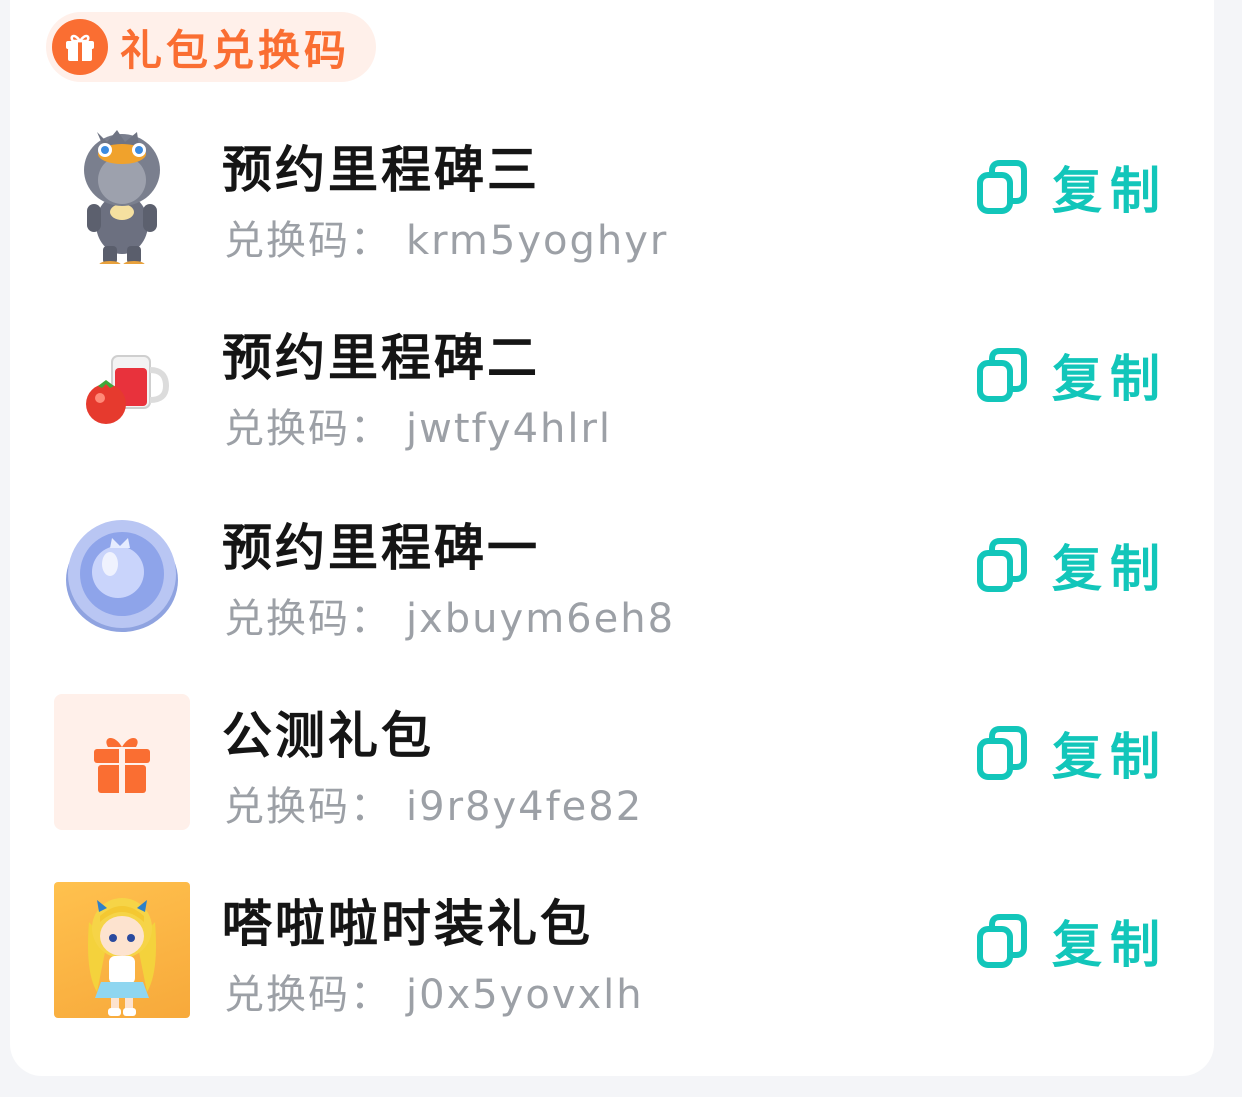 The width and height of the screenshot is (1242, 1097). I want to click on redeem-code-line: 兑换码： jwtfy4hlrl, so click(418, 425).